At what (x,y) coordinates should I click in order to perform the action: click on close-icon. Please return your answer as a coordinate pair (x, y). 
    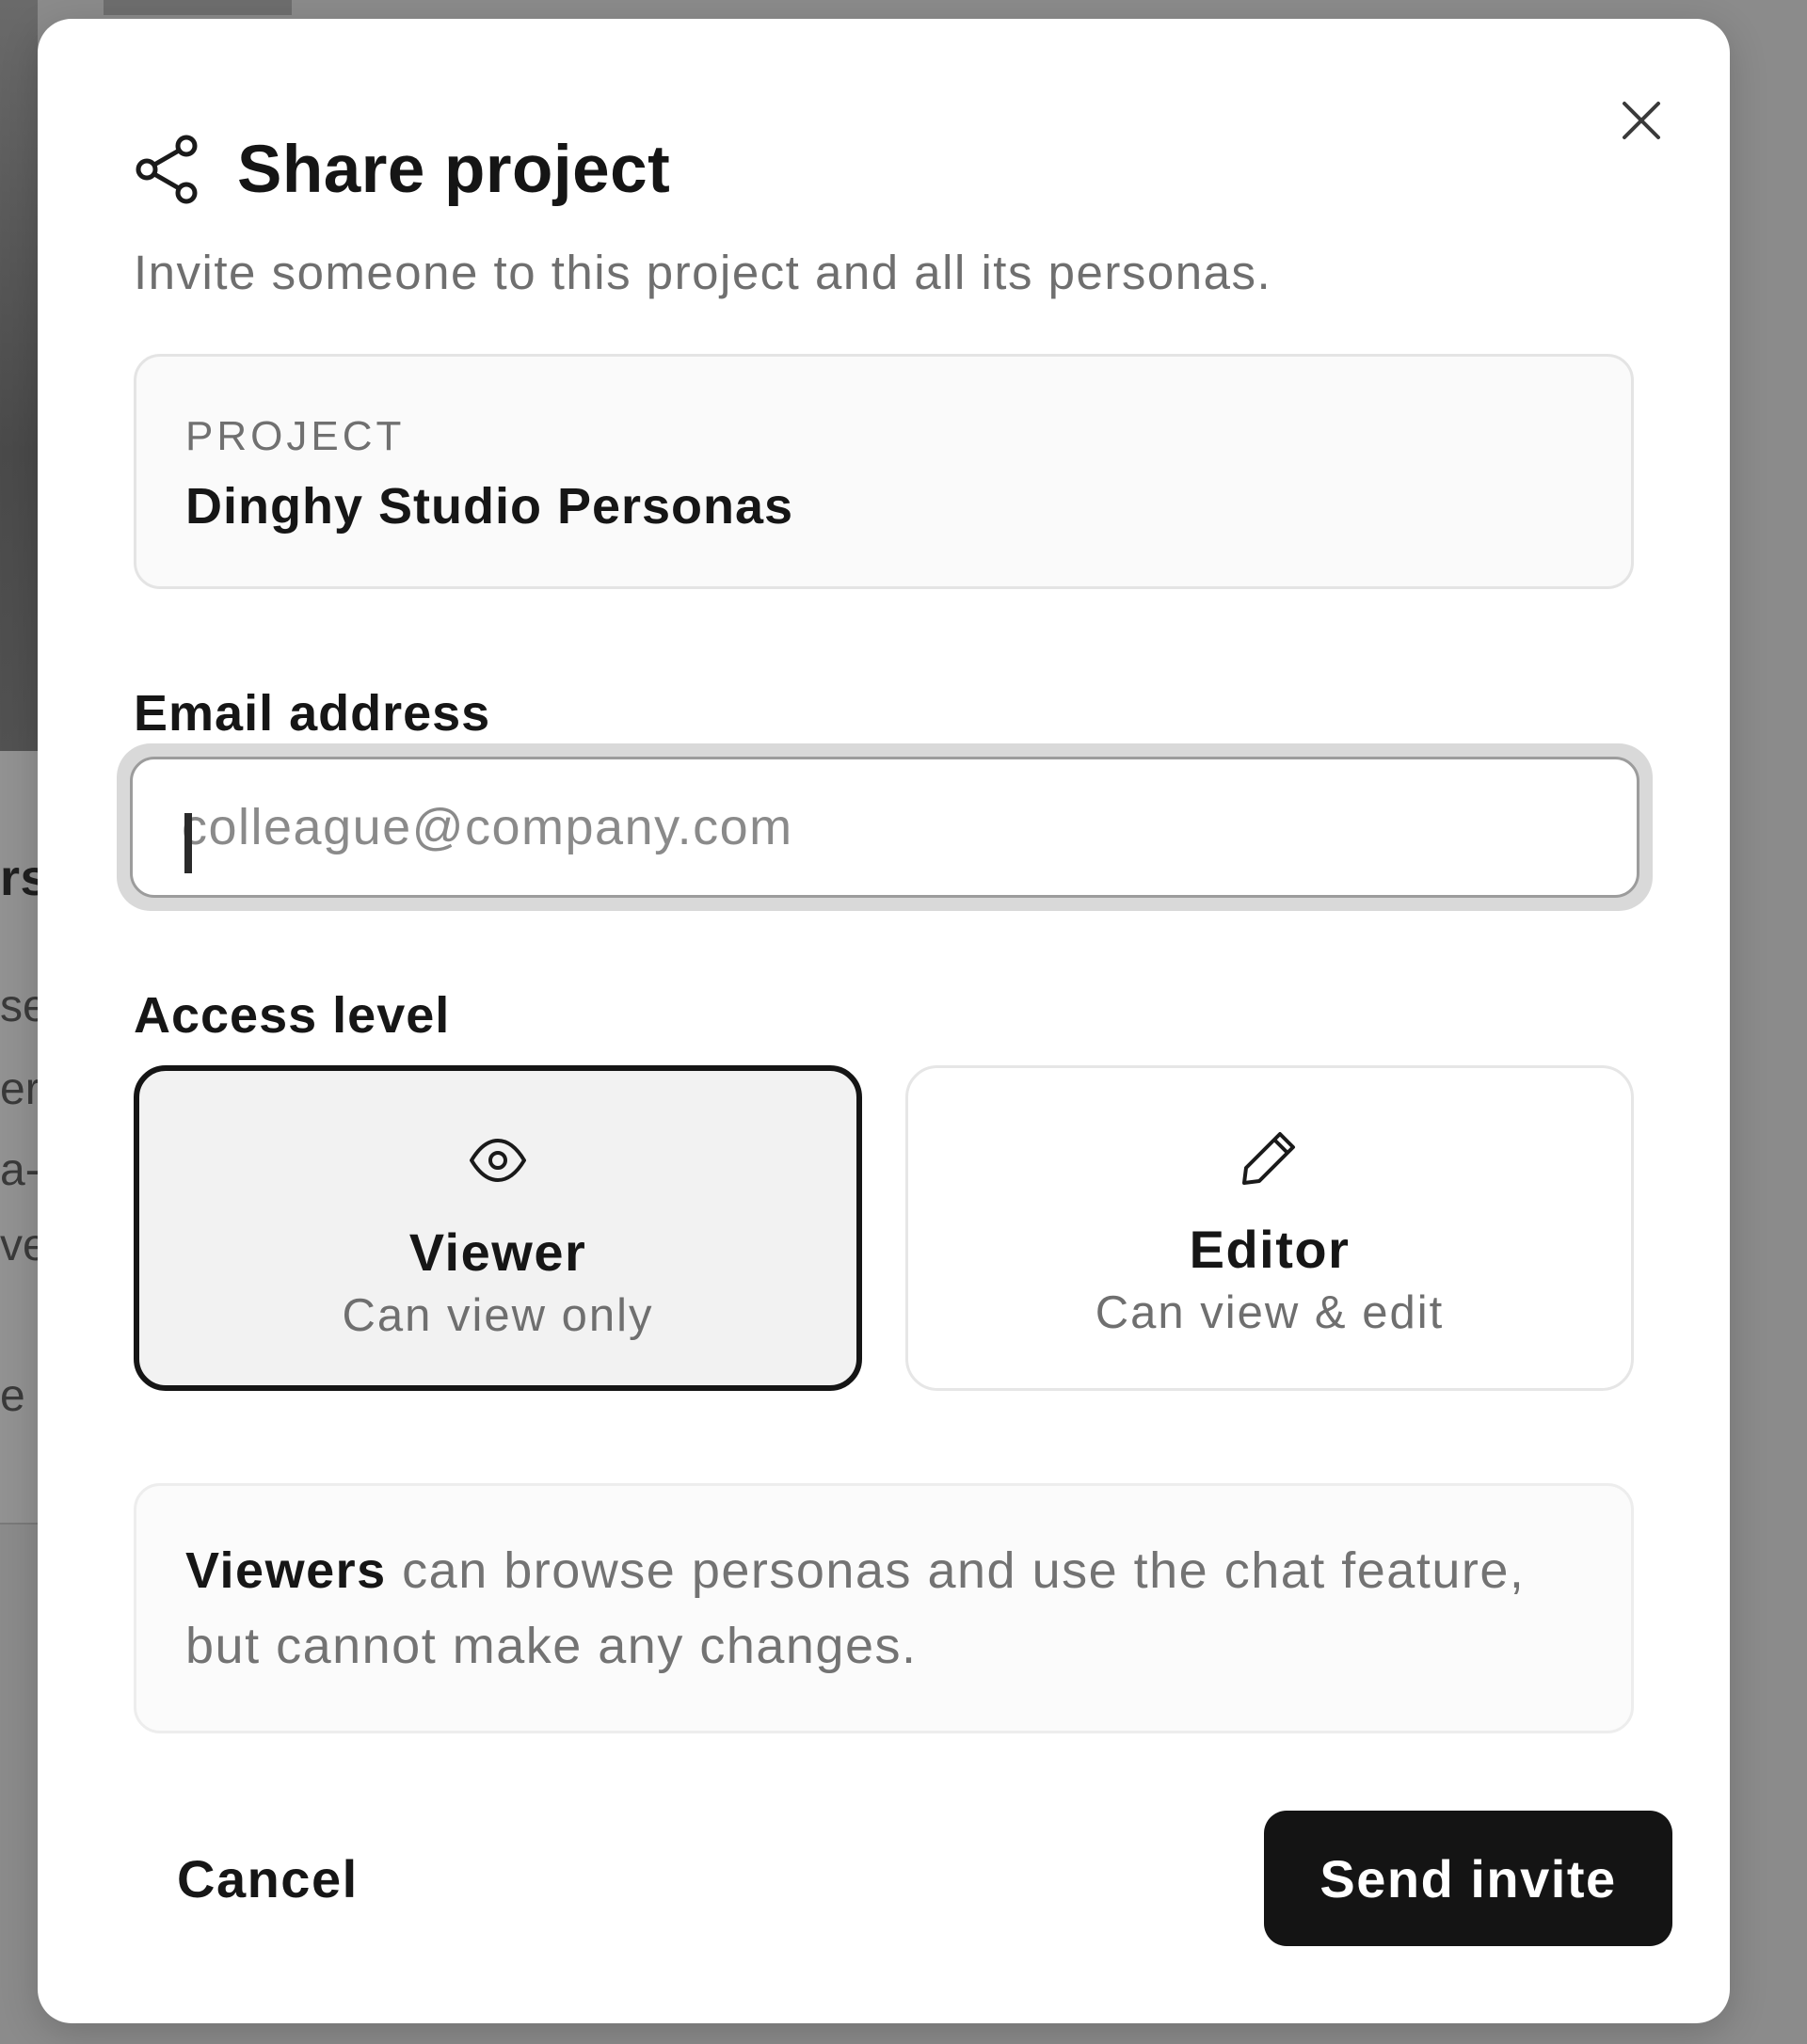
    Looking at the image, I should click on (1642, 121).